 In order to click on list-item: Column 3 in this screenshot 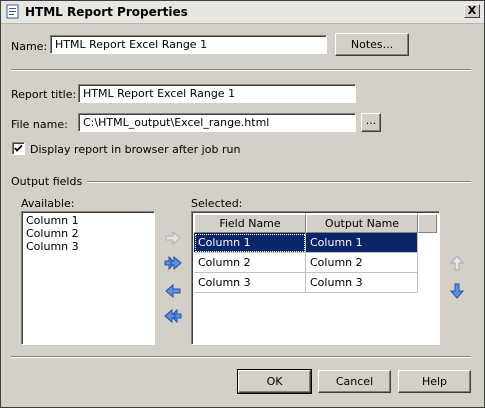, I will do `click(88, 246)`.